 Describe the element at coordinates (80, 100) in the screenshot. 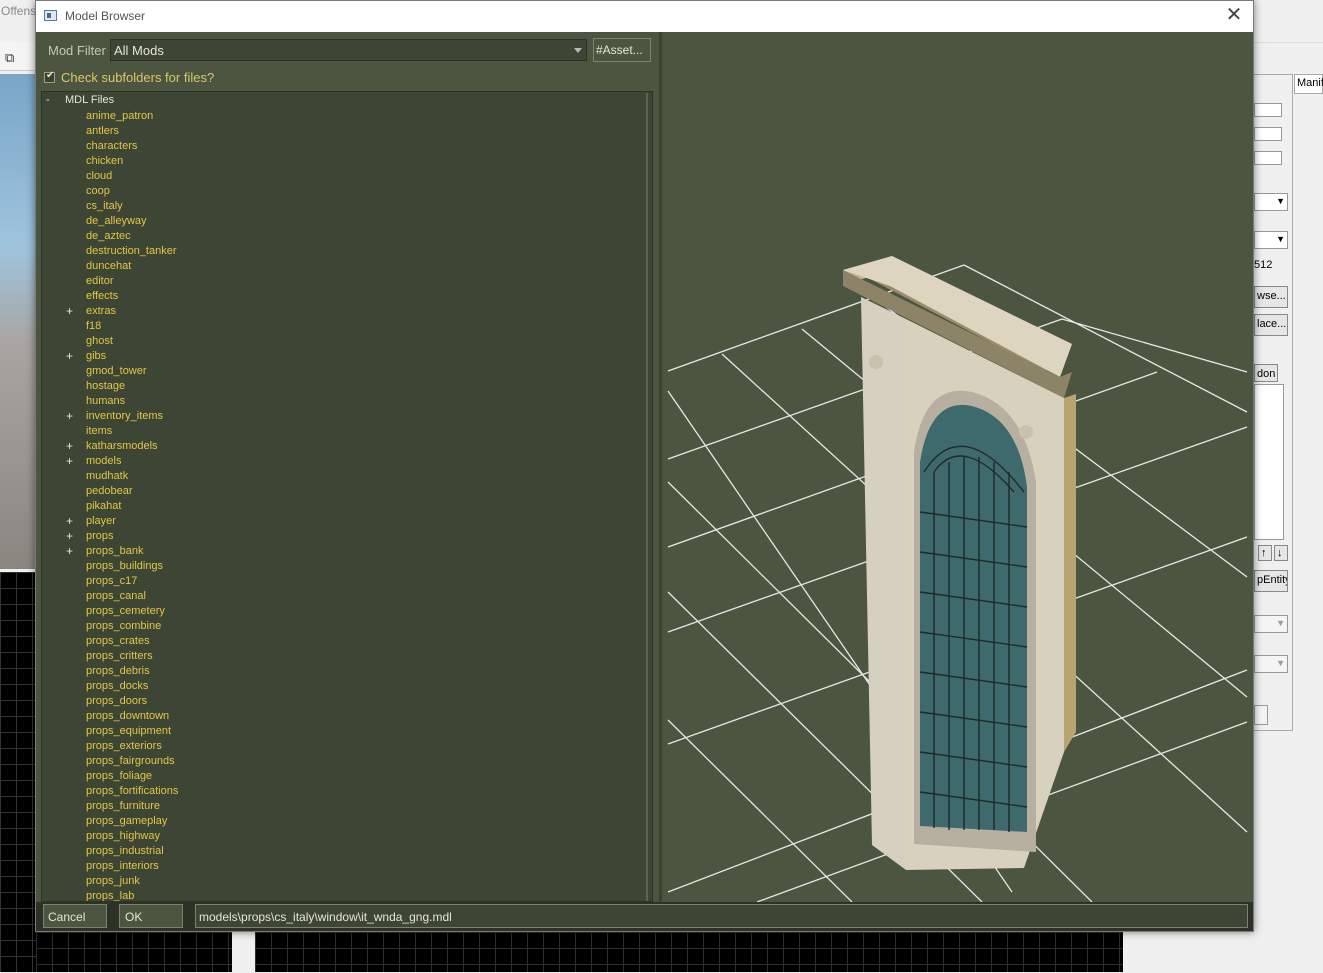

I see `tree-root: - MDL Files` at that location.